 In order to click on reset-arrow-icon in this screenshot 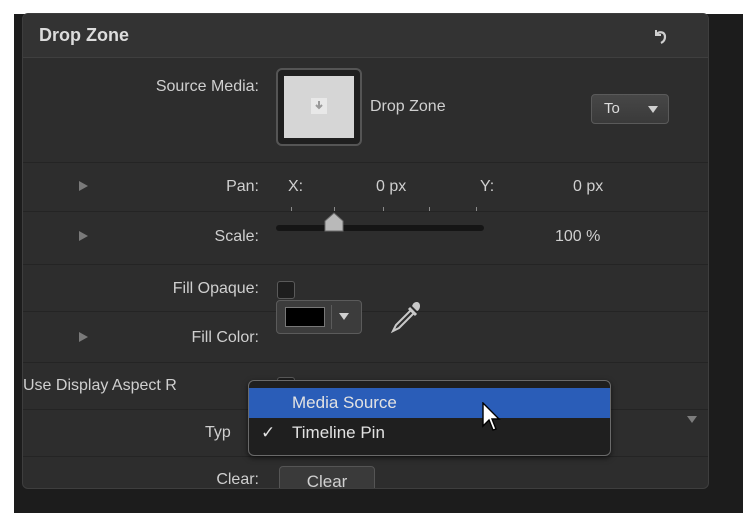, I will do `click(660, 36)`.